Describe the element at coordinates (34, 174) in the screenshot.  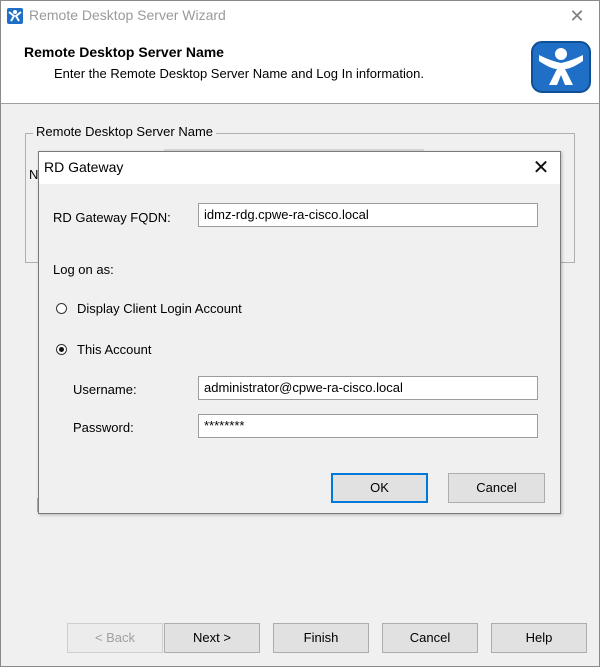
I see `background-partial-label: N` at that location.